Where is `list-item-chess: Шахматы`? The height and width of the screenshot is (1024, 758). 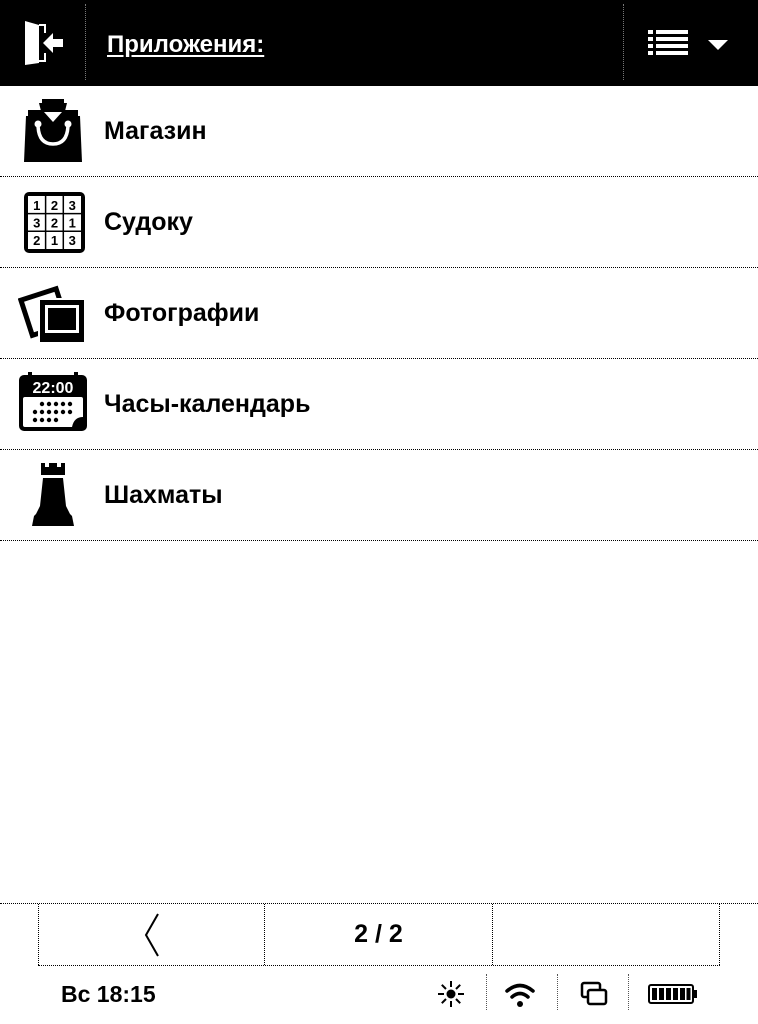 list-item-chess: Шахматы is located at coordinates (379, 495).